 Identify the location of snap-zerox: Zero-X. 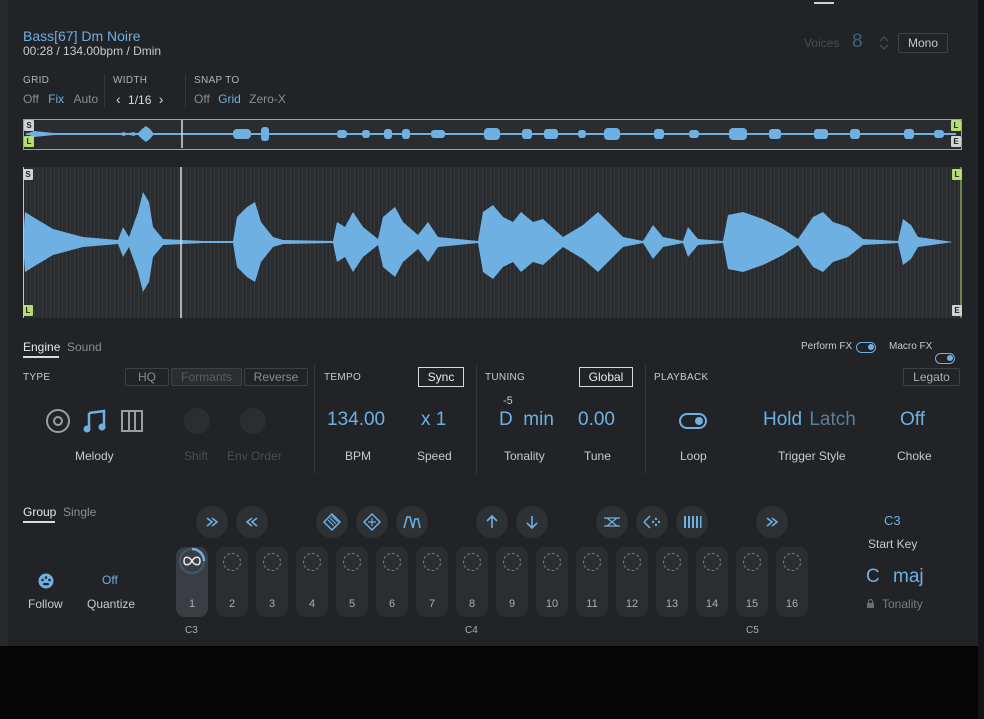
(267, 99).